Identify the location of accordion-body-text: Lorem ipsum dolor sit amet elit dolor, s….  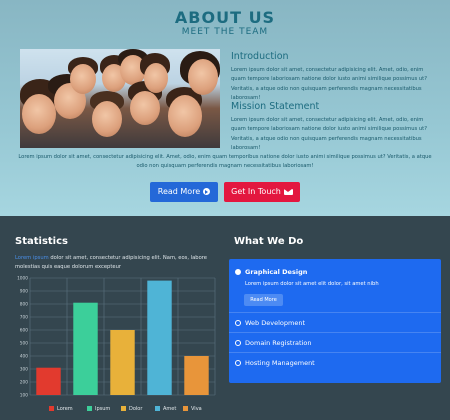
(312, 284).